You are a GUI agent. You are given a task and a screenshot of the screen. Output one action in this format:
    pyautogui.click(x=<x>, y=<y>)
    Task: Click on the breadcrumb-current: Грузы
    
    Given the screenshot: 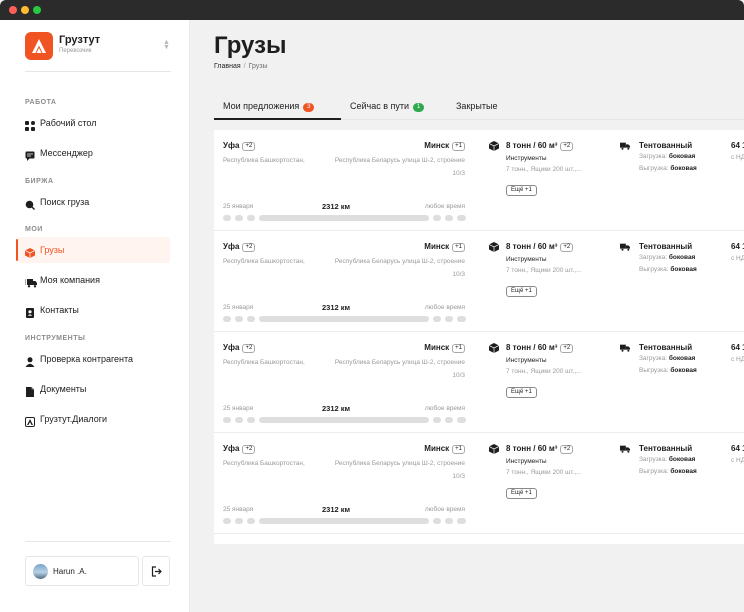 What is the action you would take?
    pyautogui.click(x=258, y=66)
    